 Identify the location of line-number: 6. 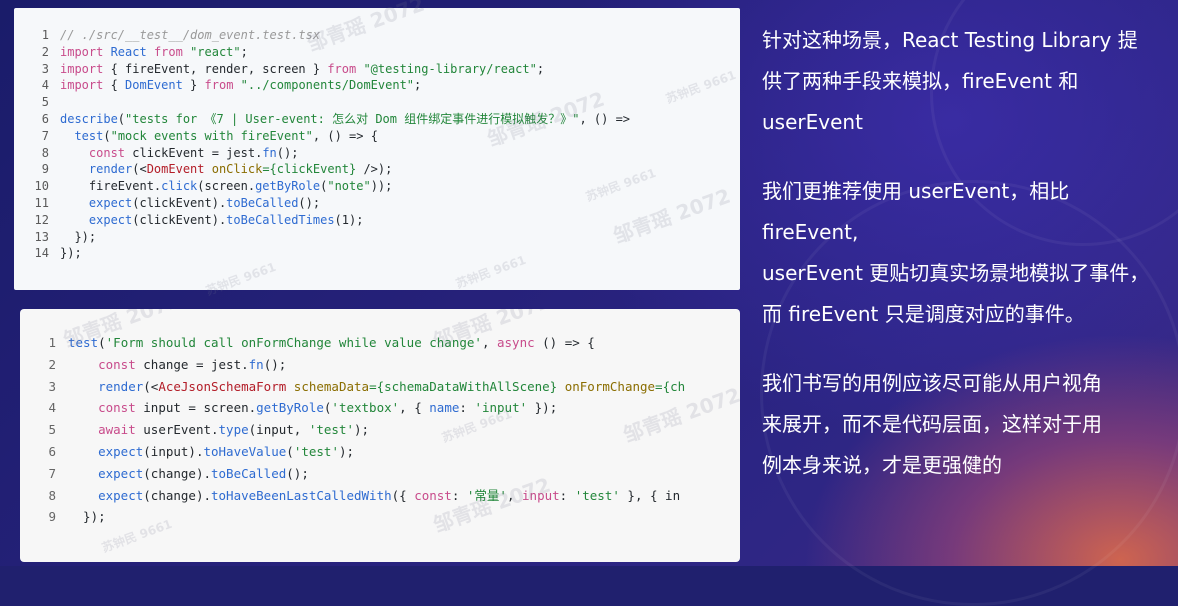
(52, 451).